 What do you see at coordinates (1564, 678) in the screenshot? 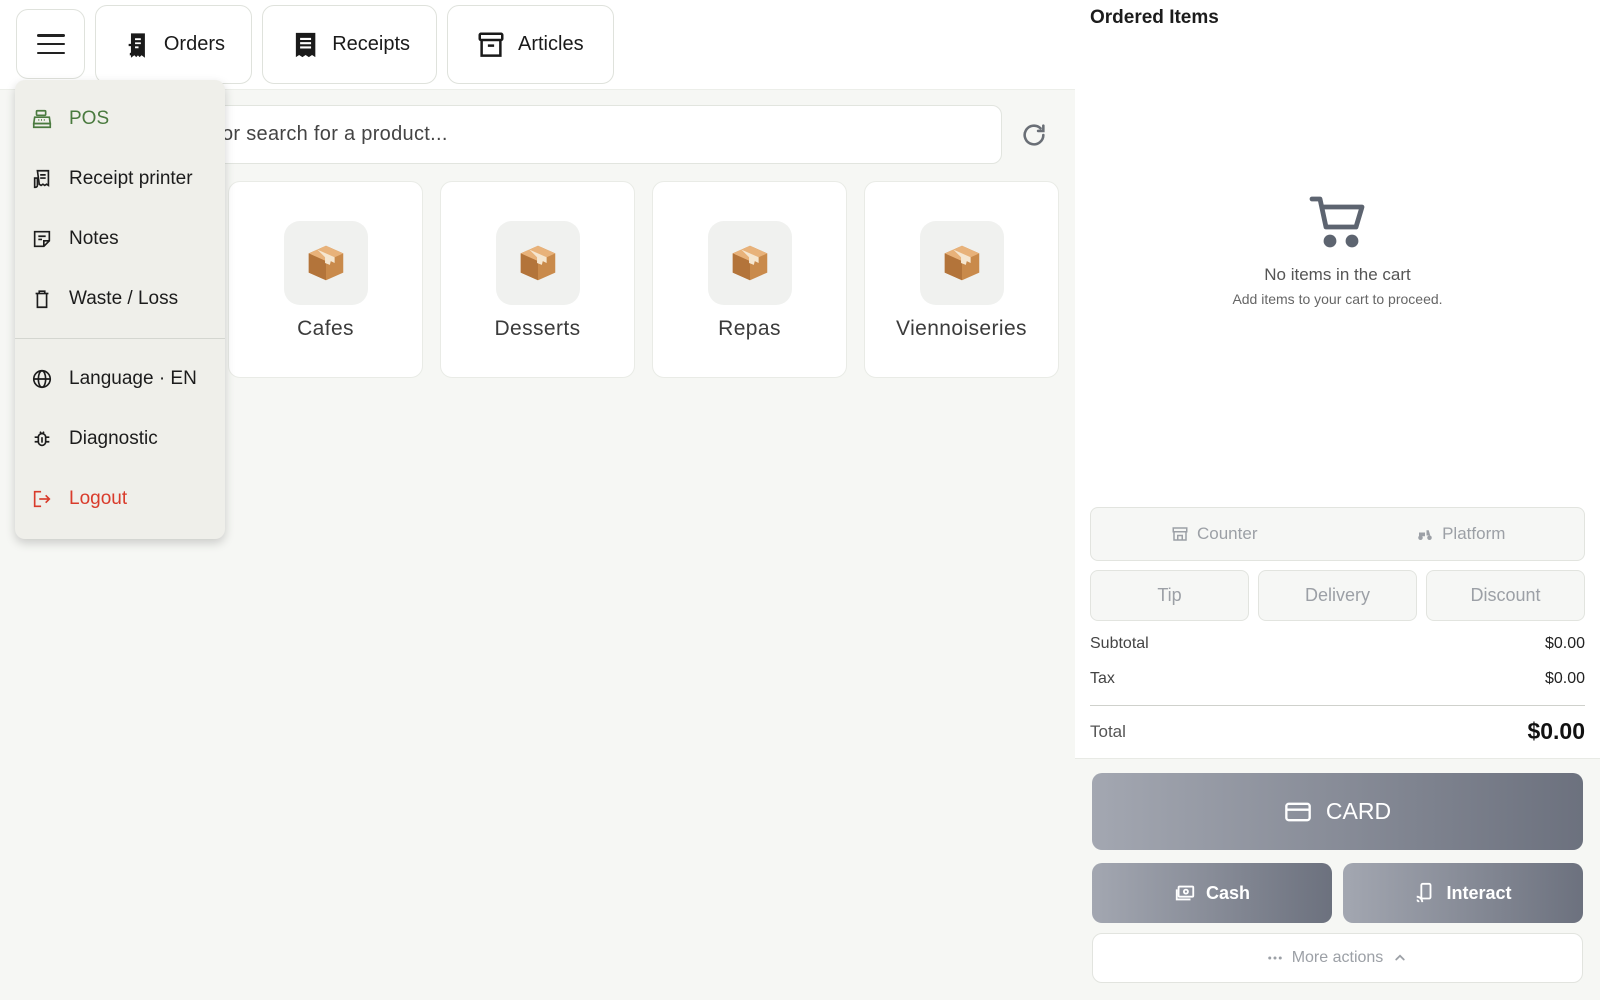
I see `tax-value: $0.00` at bounding box center [1564, 678].